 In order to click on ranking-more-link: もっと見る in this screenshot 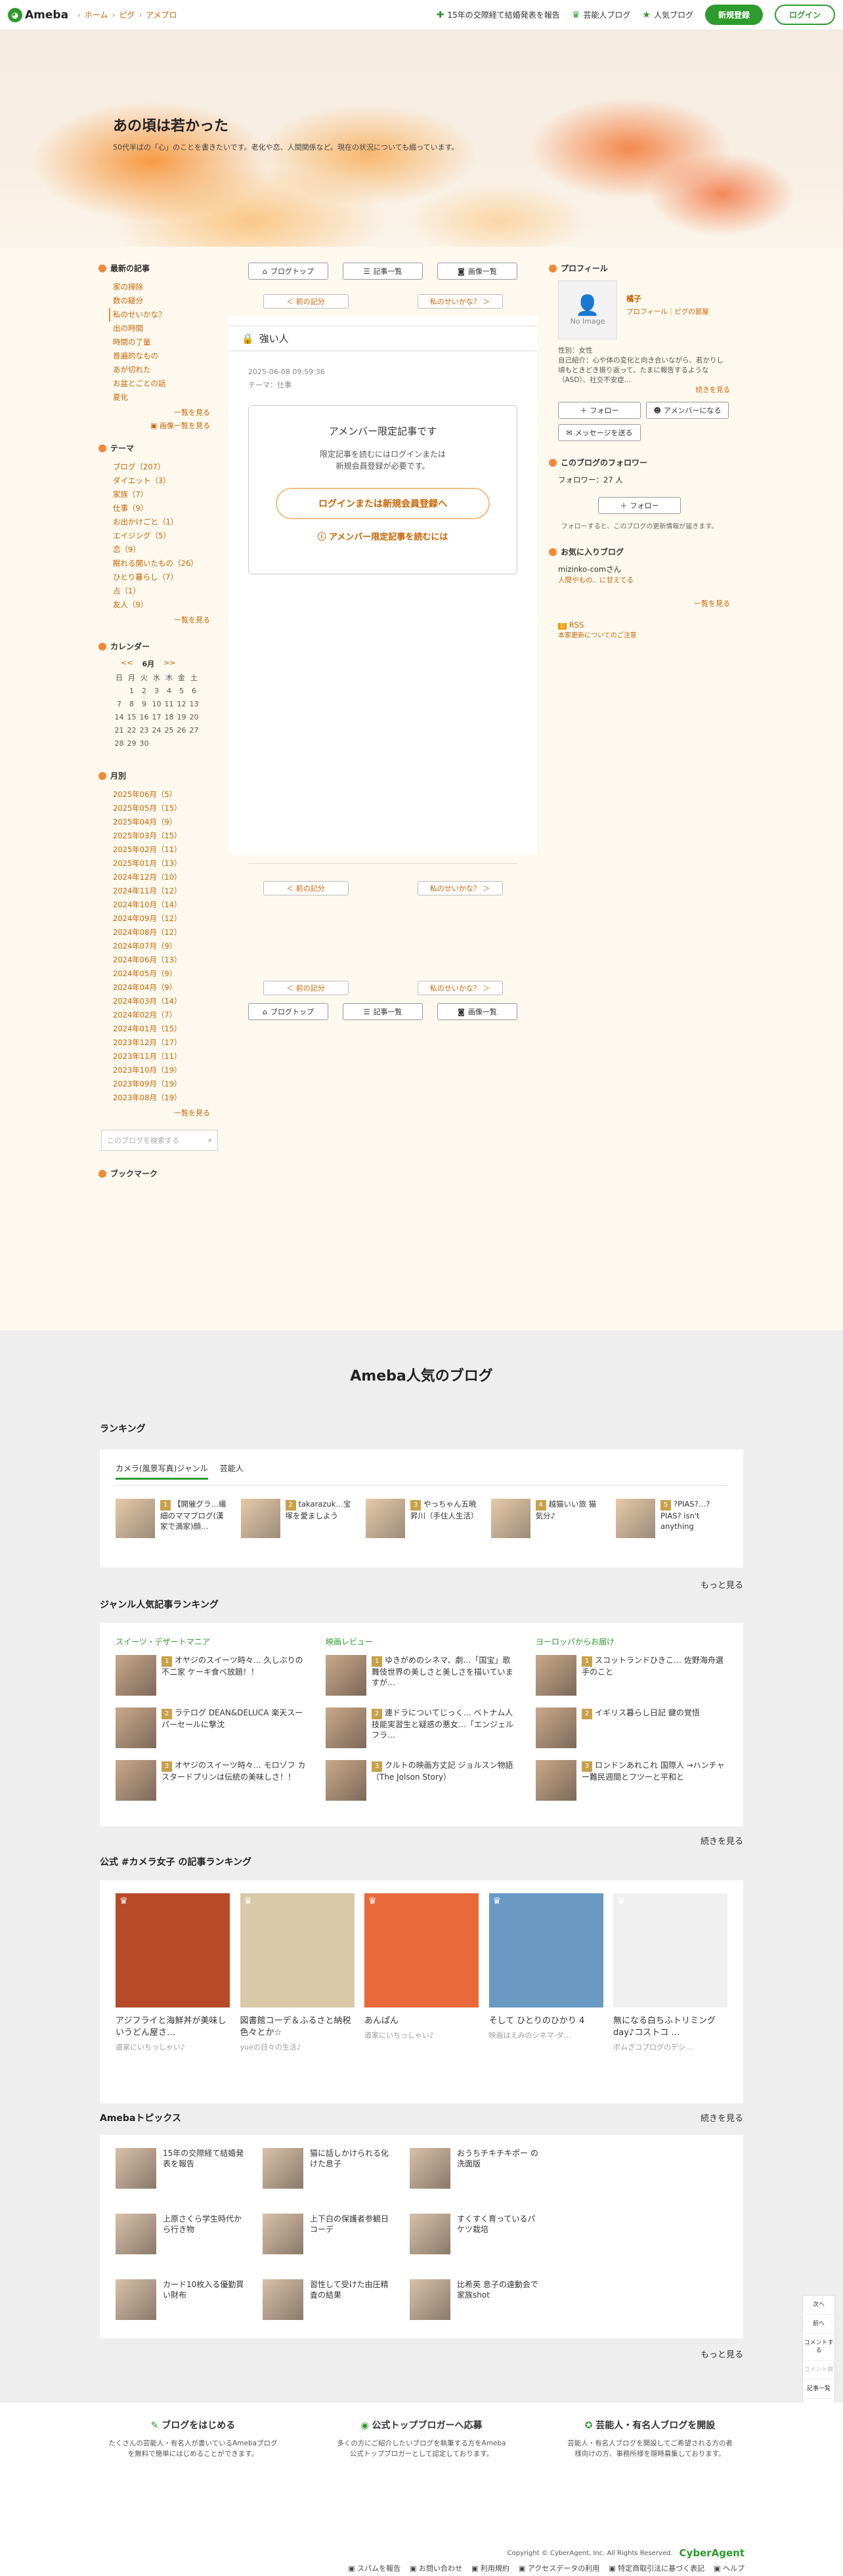, I will do `click(722, 1584)`.